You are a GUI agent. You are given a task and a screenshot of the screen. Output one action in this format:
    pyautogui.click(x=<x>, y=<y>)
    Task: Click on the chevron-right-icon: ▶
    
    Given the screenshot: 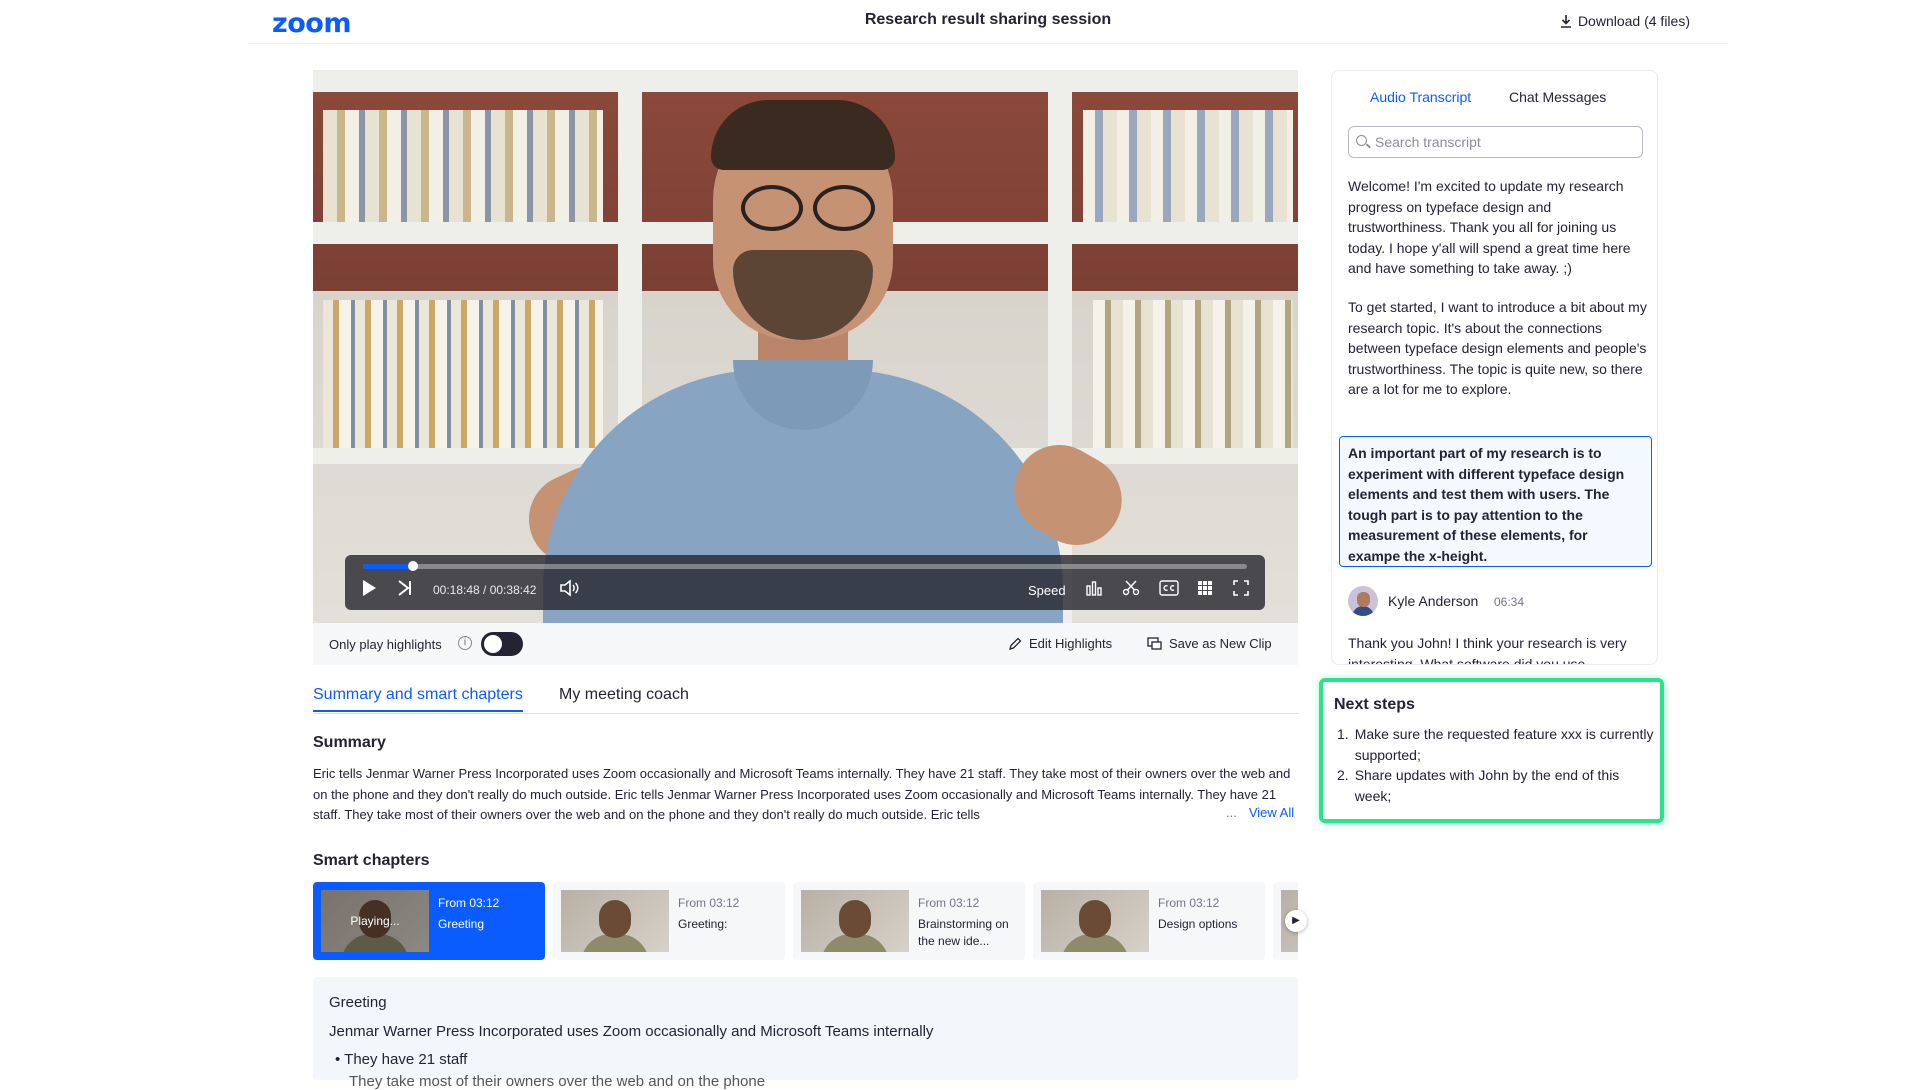 What is the action you would take?
    pyautogui.click(x=1296, y=921)
    